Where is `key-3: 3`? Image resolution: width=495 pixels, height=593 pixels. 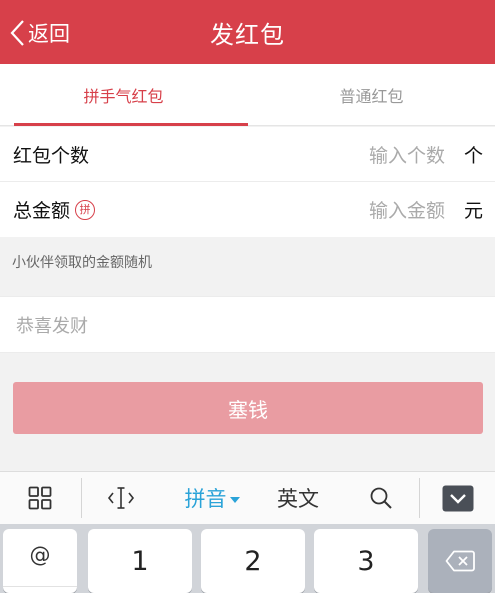
key-3: 3 is located at coordinates (366, 561).